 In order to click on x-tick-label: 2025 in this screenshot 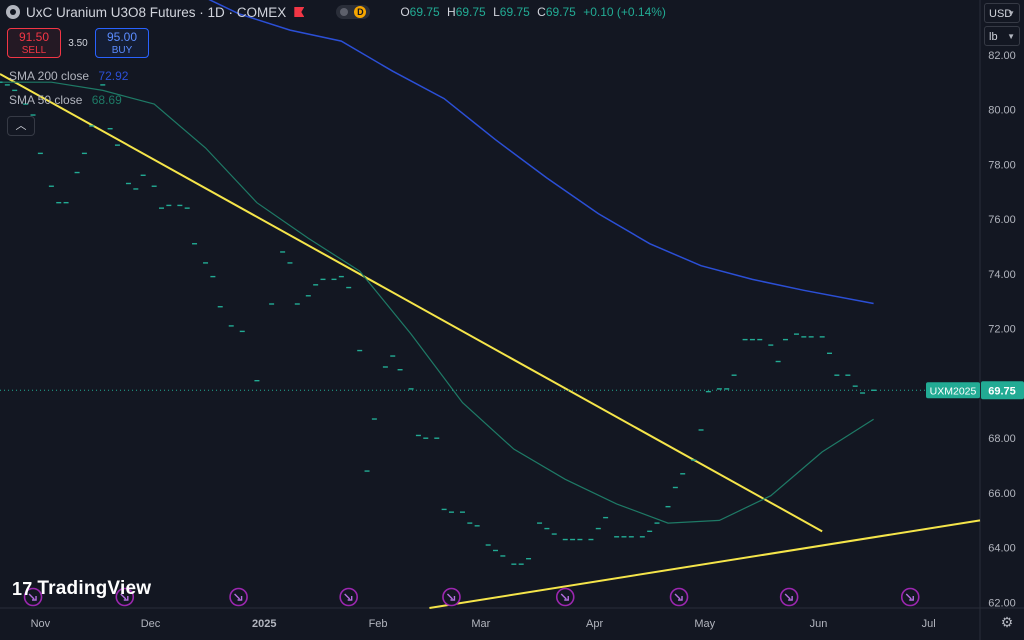, I will do `click(264, 624)`.